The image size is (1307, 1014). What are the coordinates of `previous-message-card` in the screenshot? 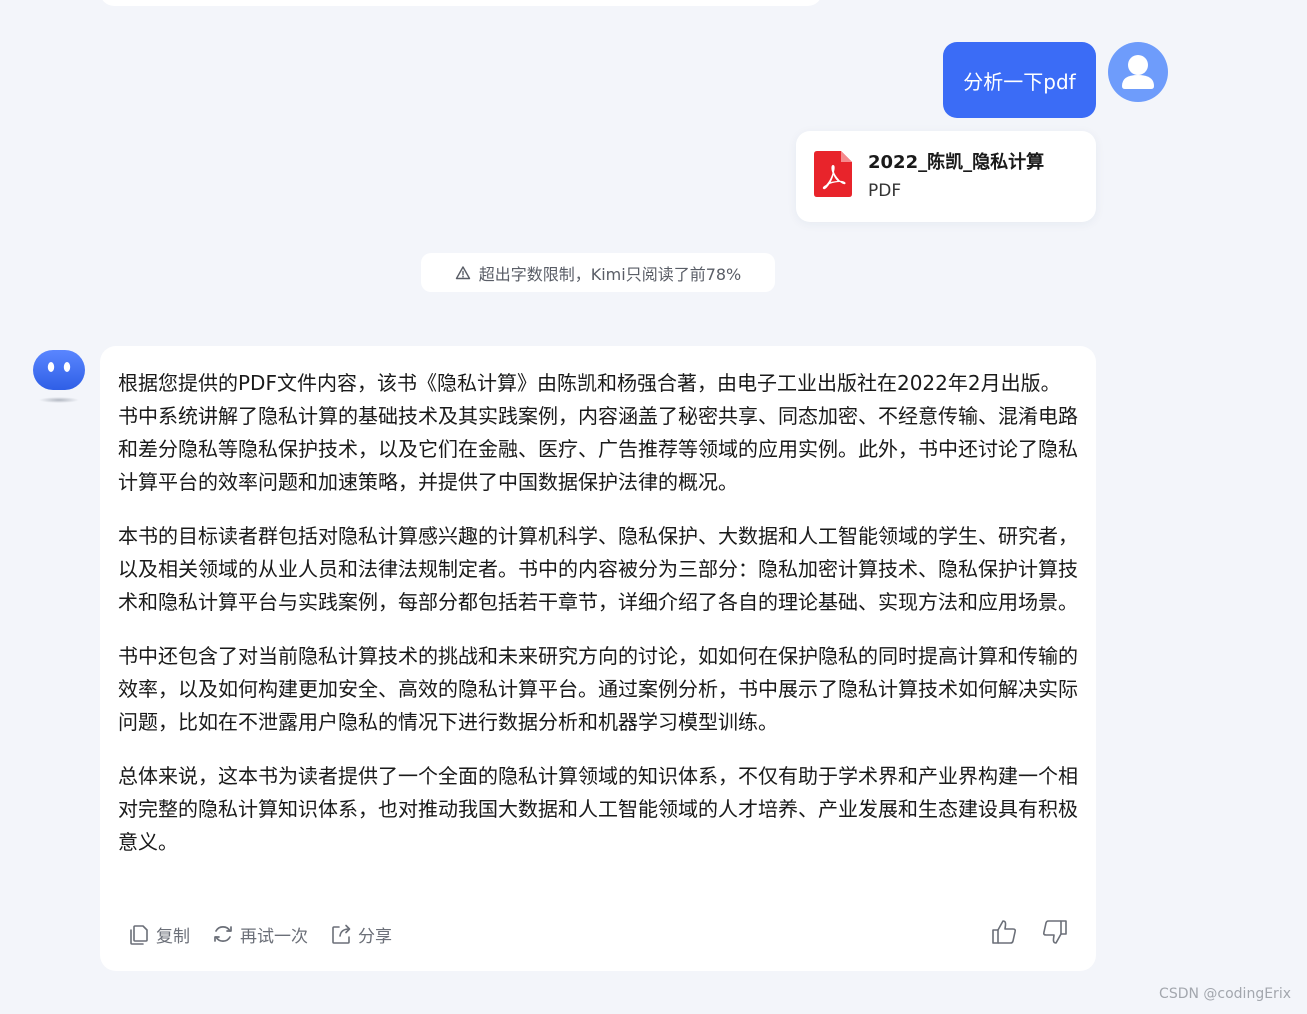 It's located at (461, 3).